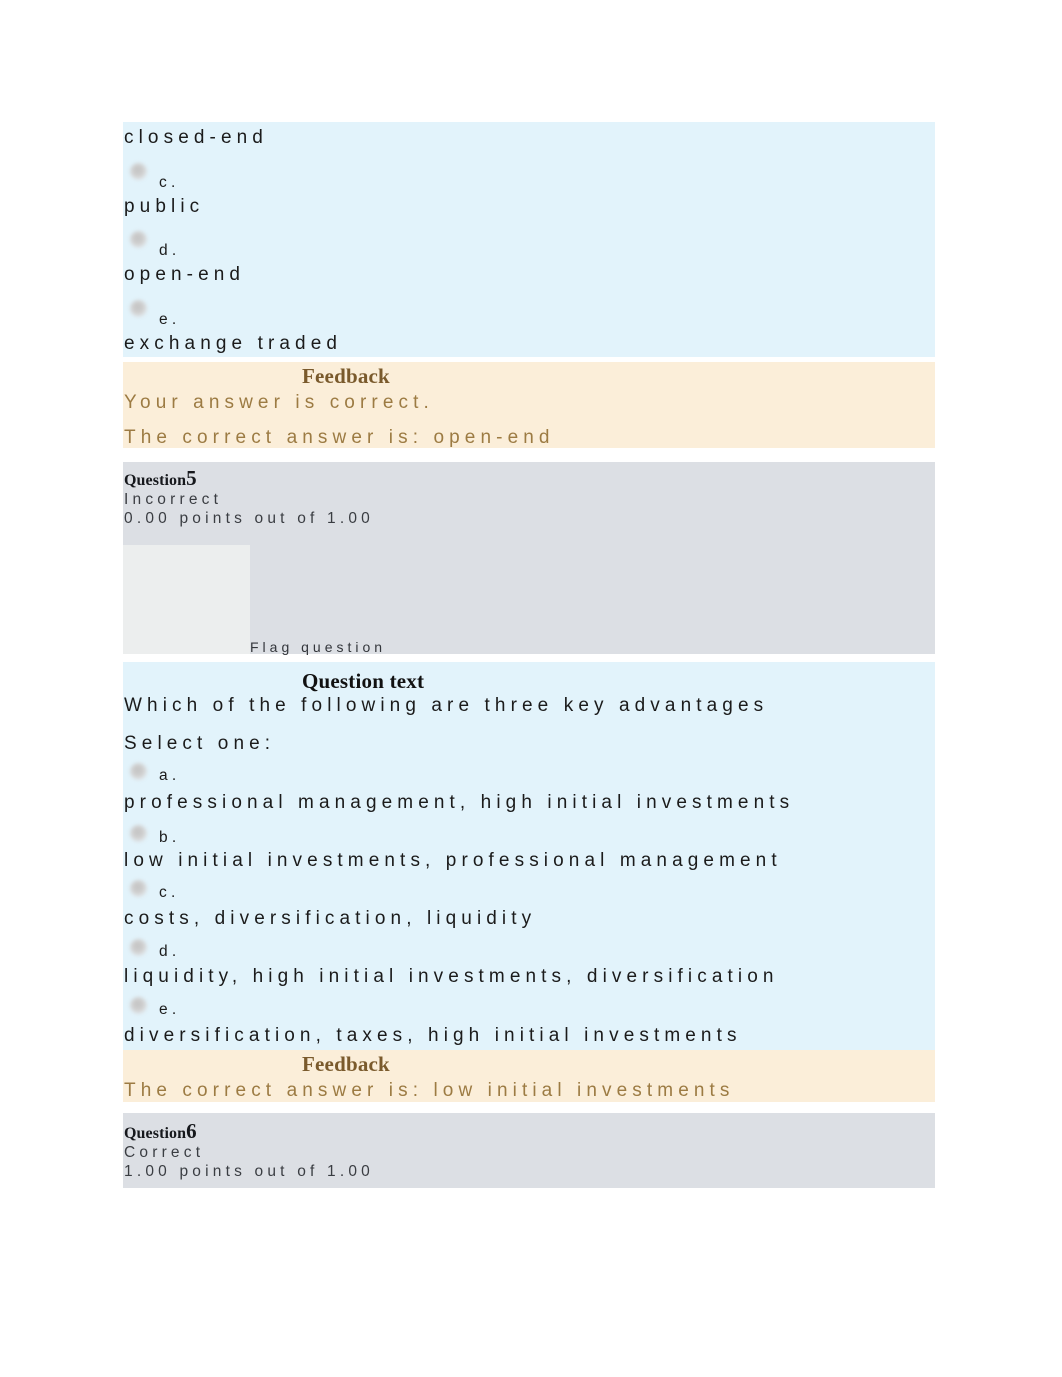  What do you see at coordinates (164, 1152) in the screenshot?
I see `question6-status: Correct` at bounding box center [164, 1152].